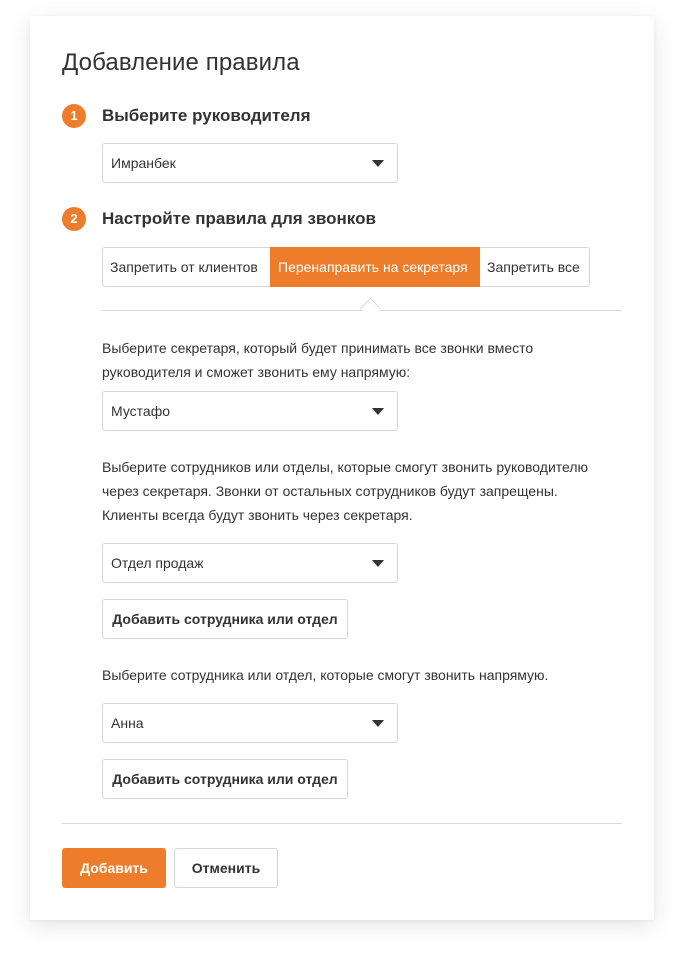  Describe the element at coordinates (206, 115) in the screenshot. I see `step-1-title: Выберите руководителя` at that location.